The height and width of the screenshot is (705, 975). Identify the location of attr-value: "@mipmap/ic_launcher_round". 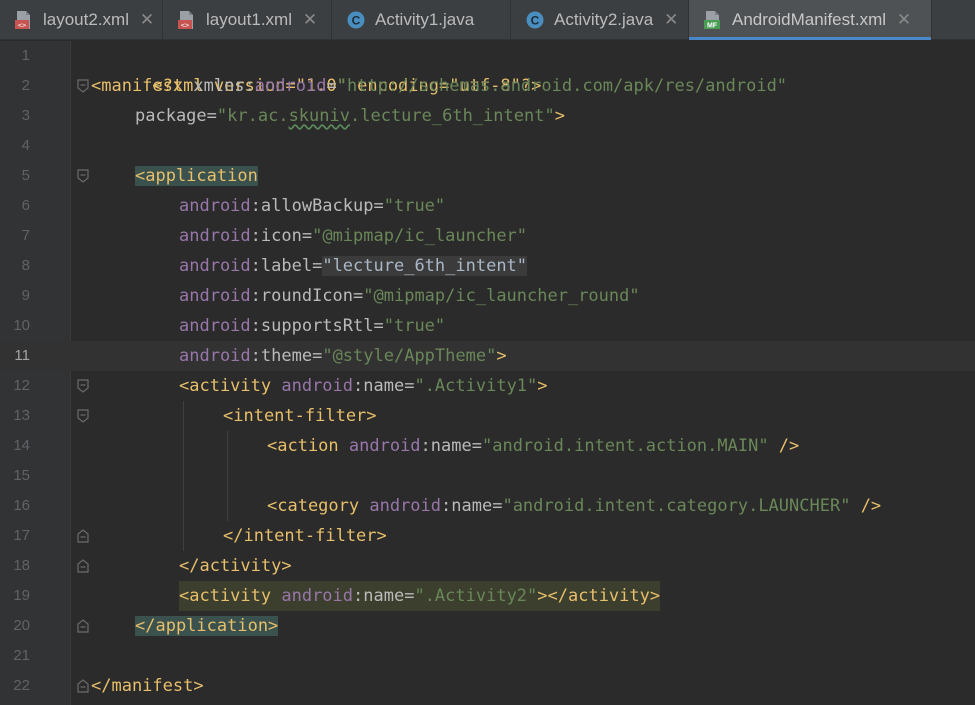
(501, 296).